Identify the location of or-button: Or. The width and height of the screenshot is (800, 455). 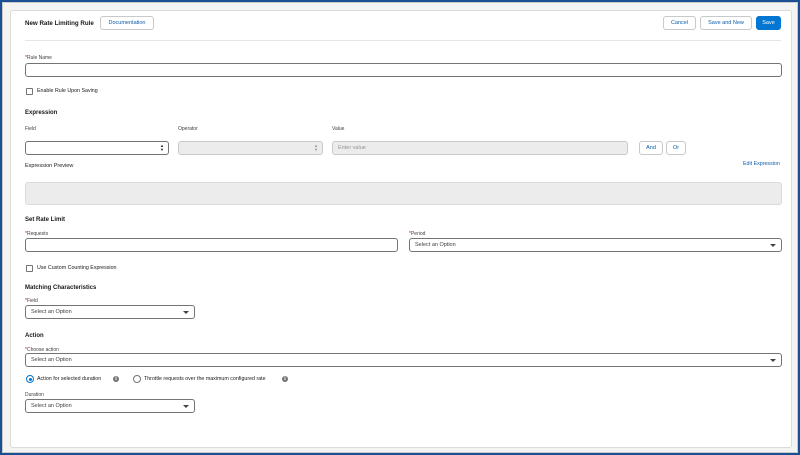
(676, 148).